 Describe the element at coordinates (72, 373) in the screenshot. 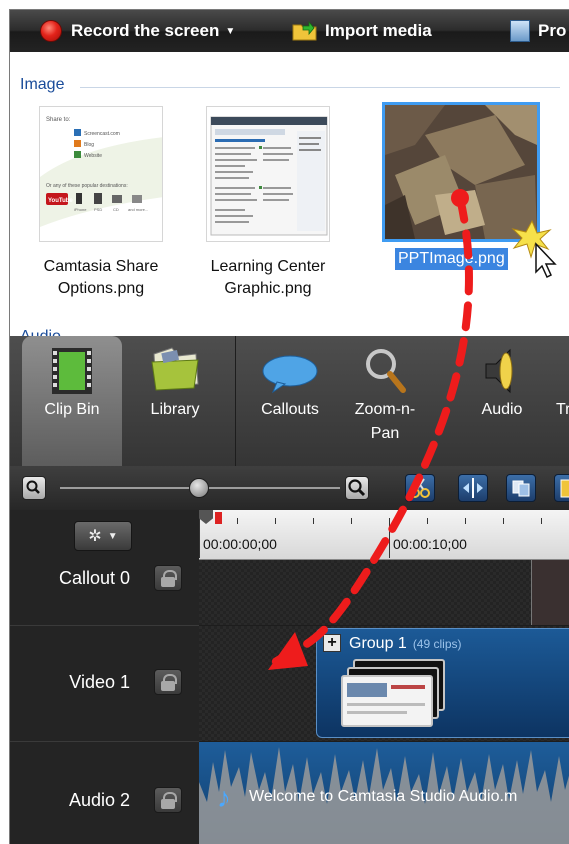

I see `film-icon` at that location.